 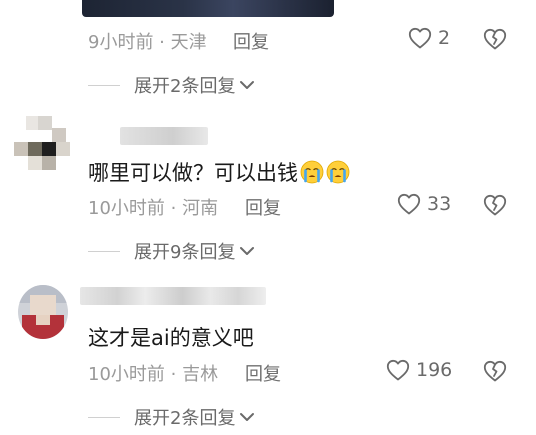 What do you see at coordinates (444, 38) in the screenshot?
I see `like-count: 2` at bounding box center [444, 38].